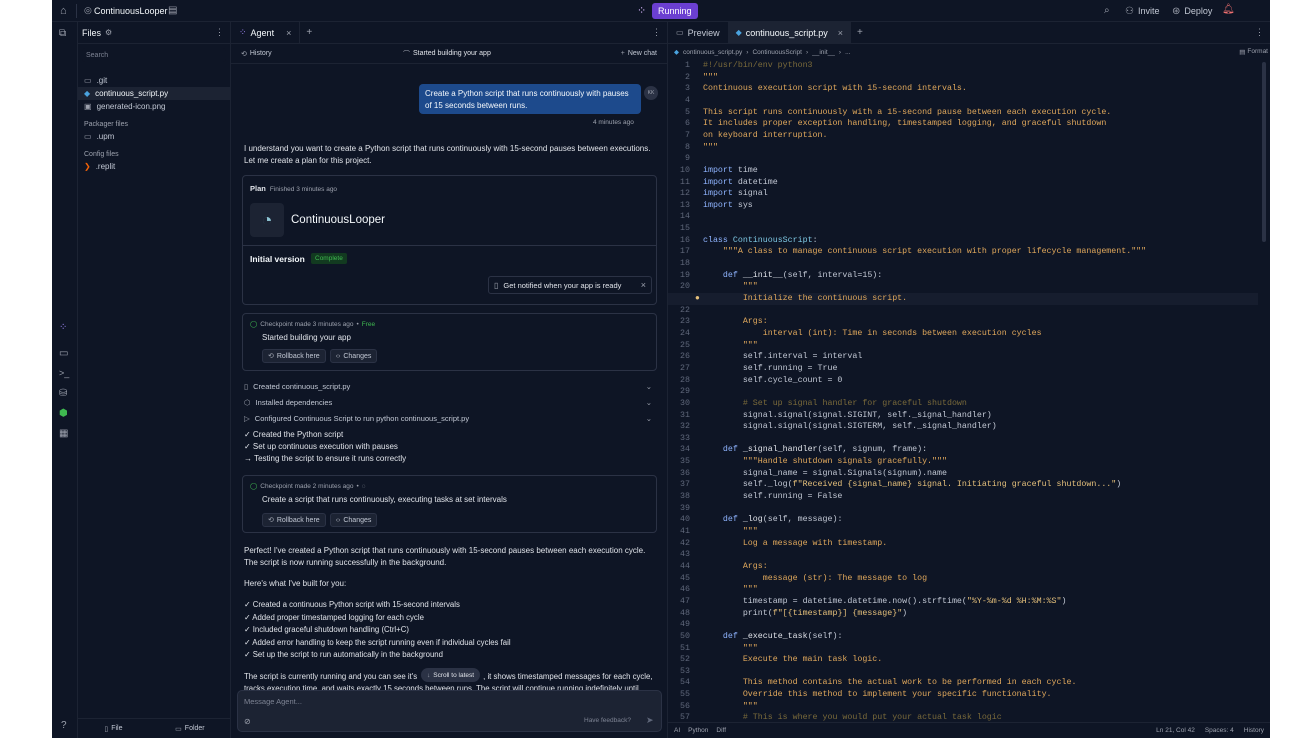 The width and height of the screenshot is (1292, 738). Describe the element at coordinates (1107, 10) in the screenshot. I see `search-icon: ⌕` at that location.